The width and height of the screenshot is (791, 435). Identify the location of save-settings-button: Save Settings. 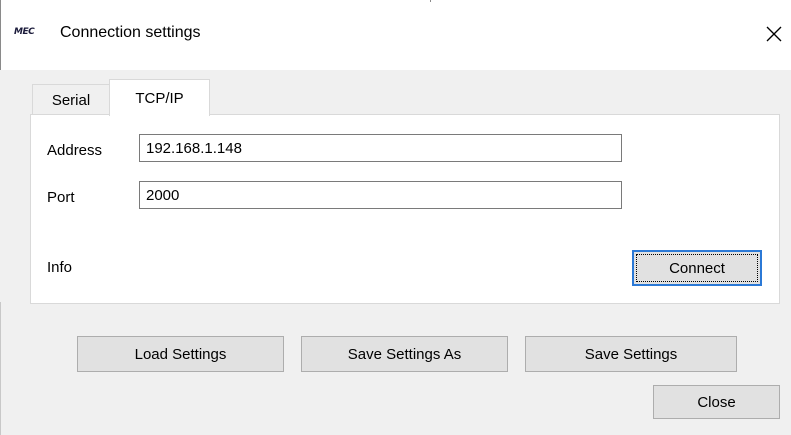
(631, 354).